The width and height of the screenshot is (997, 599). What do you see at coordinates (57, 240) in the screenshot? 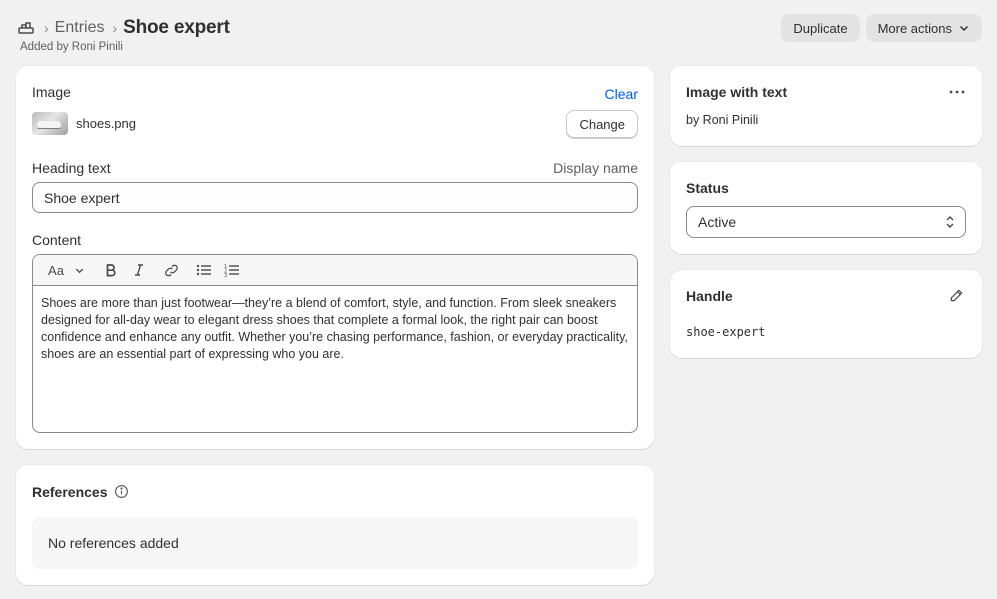
I see `content-field-label: Content` at bounding box center [57, 240].